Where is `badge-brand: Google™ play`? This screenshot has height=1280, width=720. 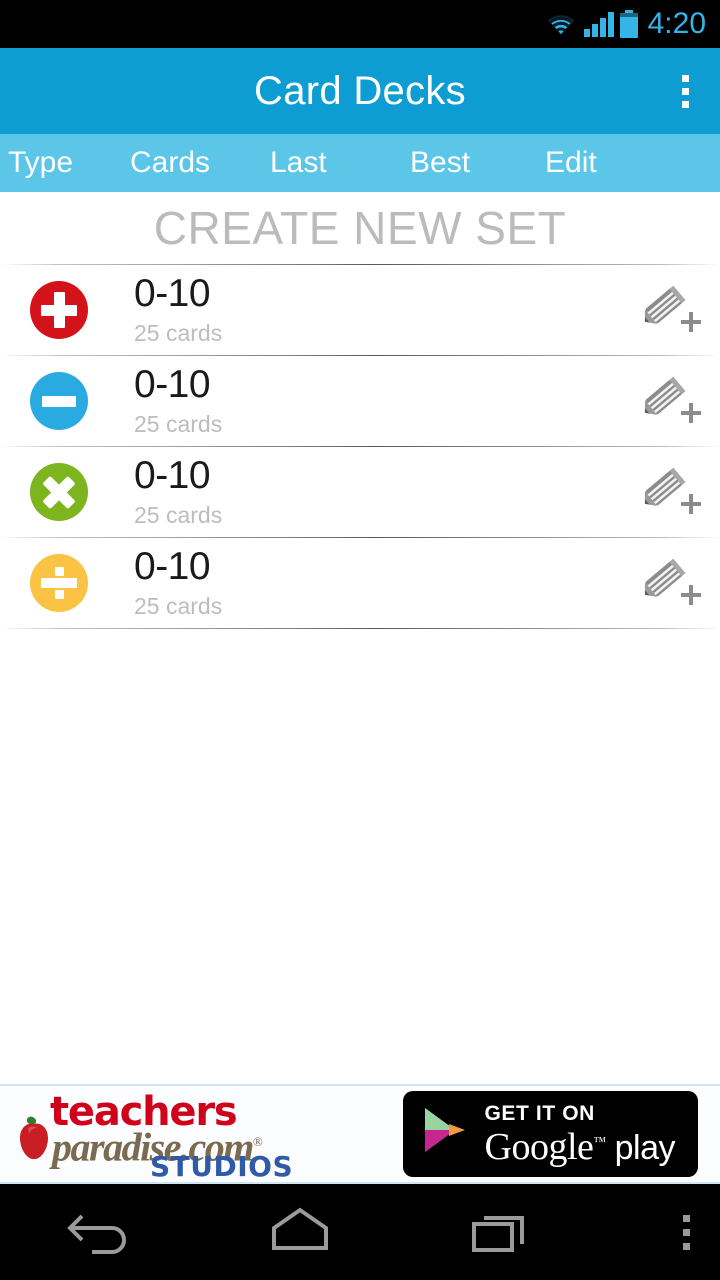
badge-brand: Google™ play is located at coordinates (580, 1146).